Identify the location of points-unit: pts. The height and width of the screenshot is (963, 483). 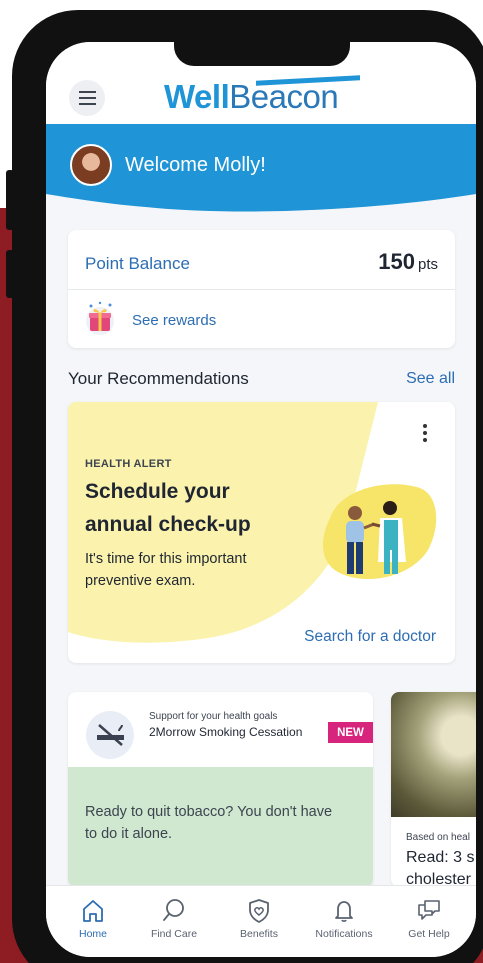
(427, 264).